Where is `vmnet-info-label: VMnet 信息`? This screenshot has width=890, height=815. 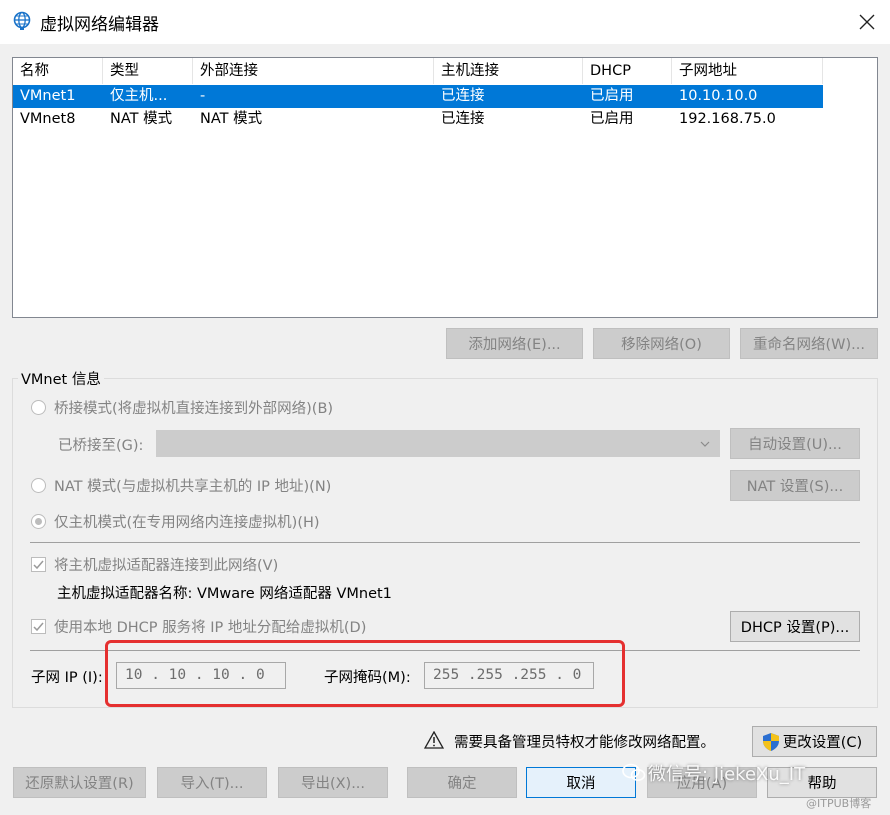
vmnet-info-label: VMnet 信息 is located at coordinates (61, 378).